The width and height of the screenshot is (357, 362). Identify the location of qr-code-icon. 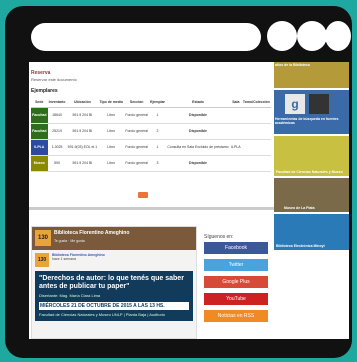
(319, 104).